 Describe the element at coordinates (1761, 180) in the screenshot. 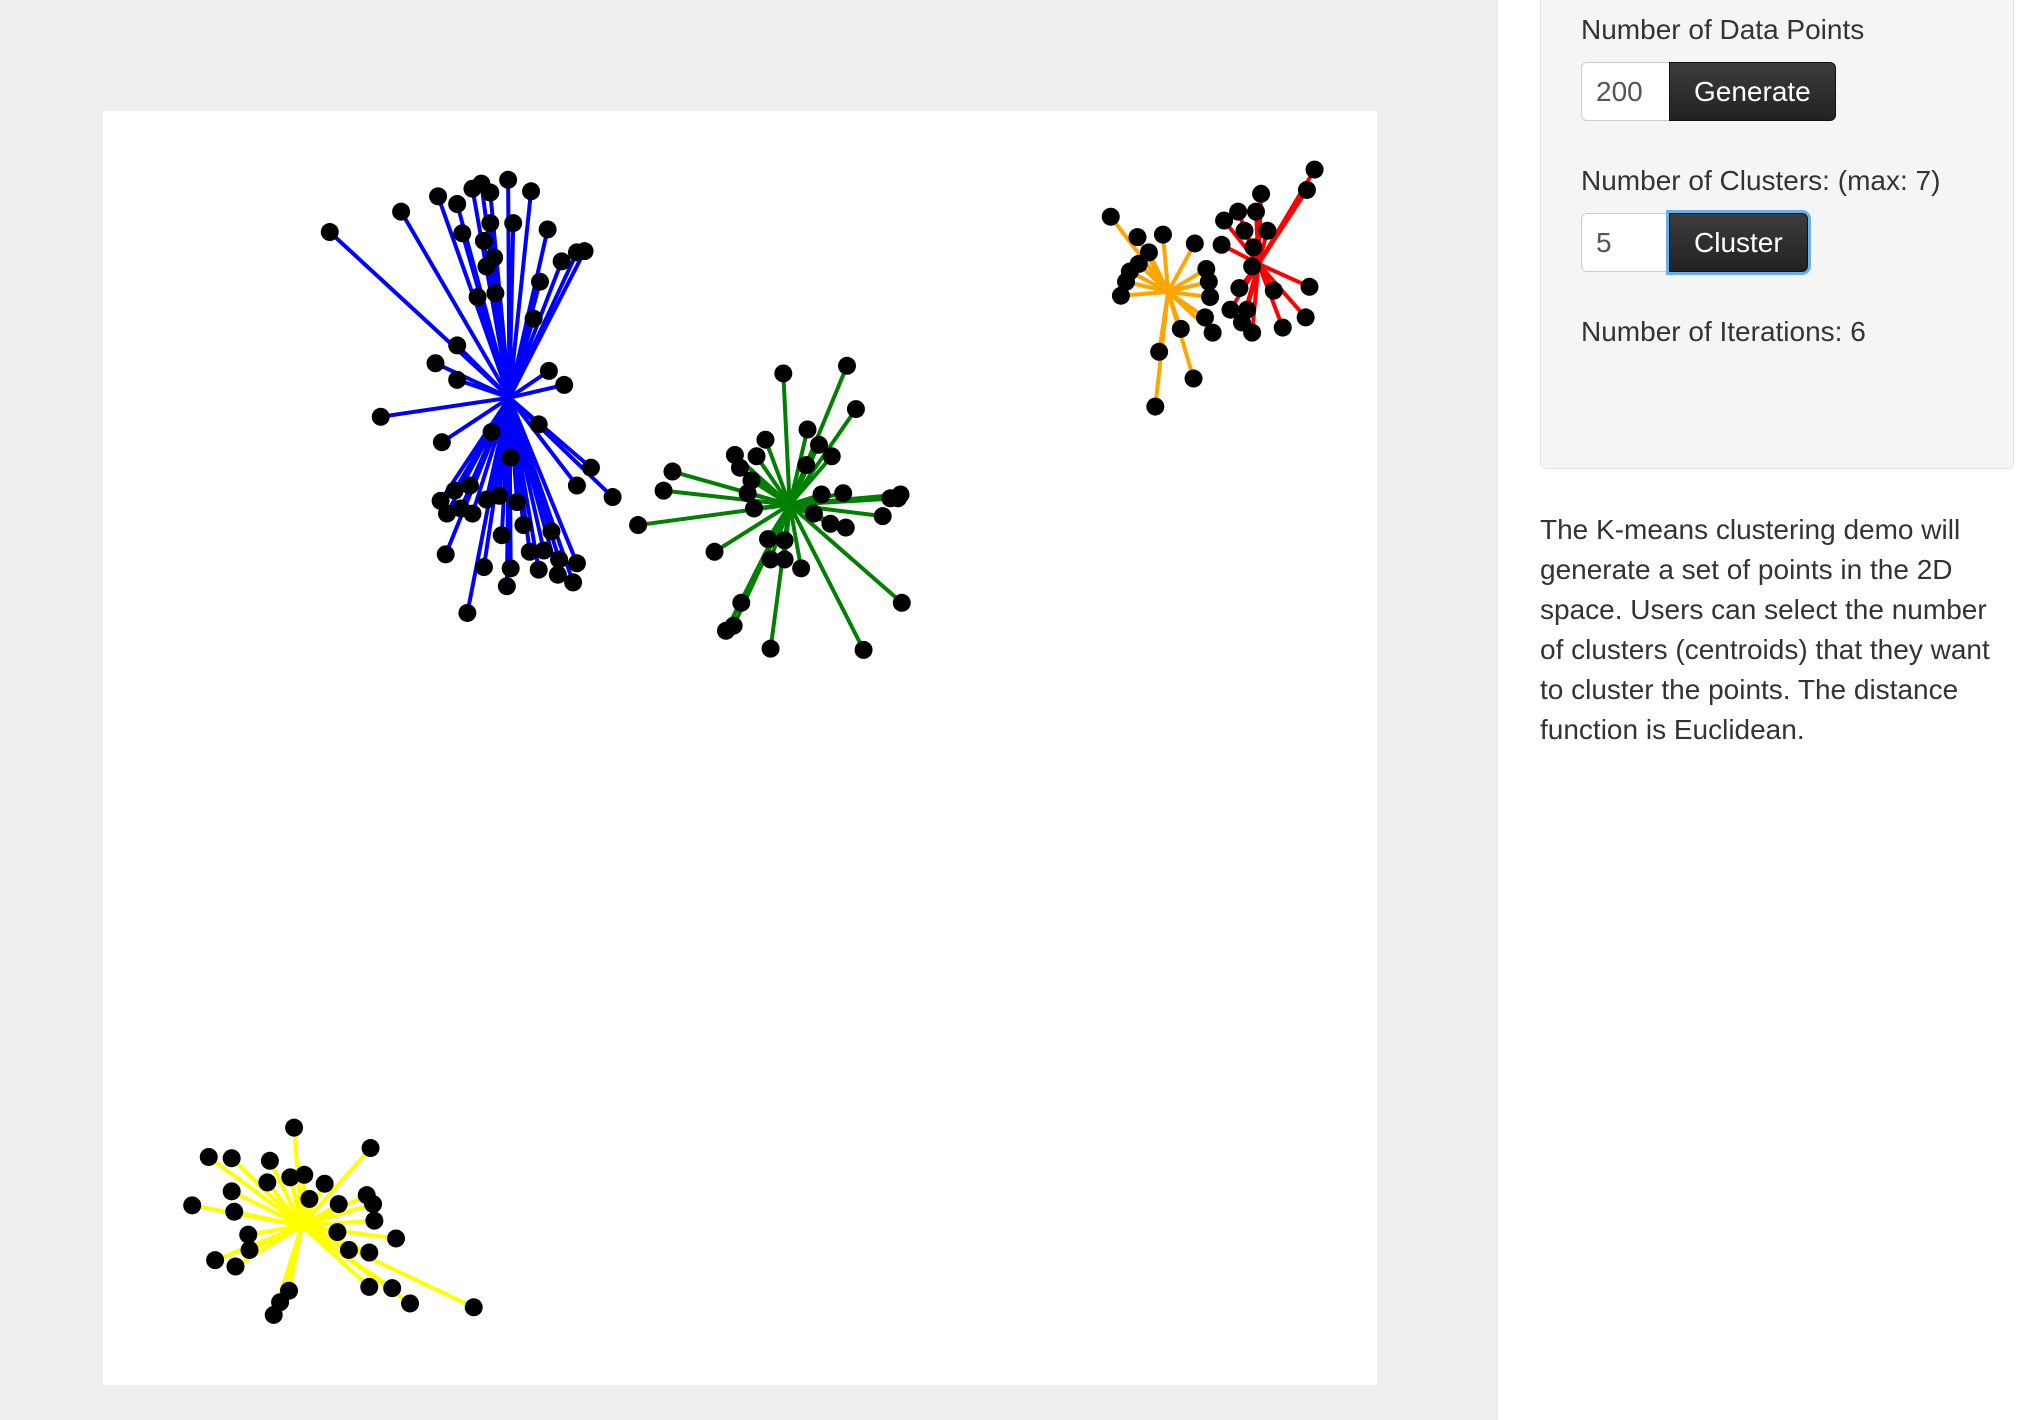

I see `clusters-label: Number of Clusters: (max: 7)` at that location.